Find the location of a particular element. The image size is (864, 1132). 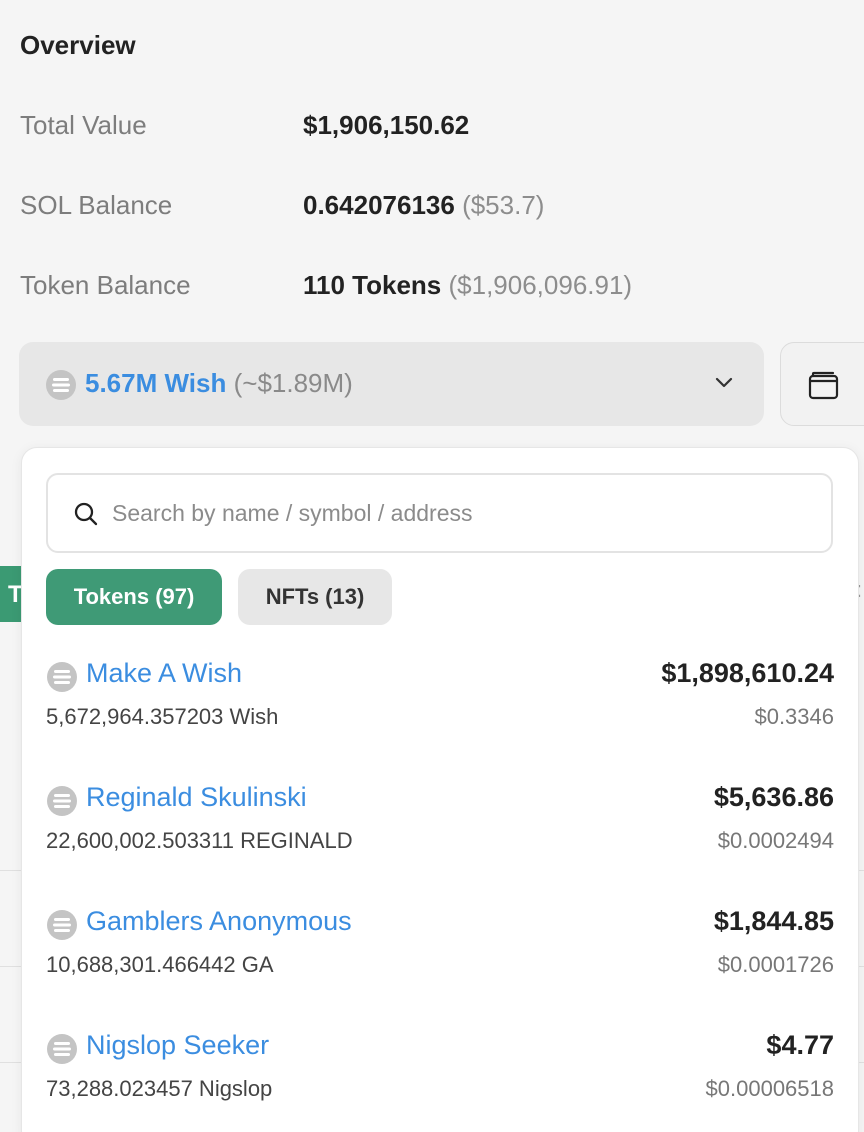

token-price: $0.00006518 is located at coordinates (769, 1088).